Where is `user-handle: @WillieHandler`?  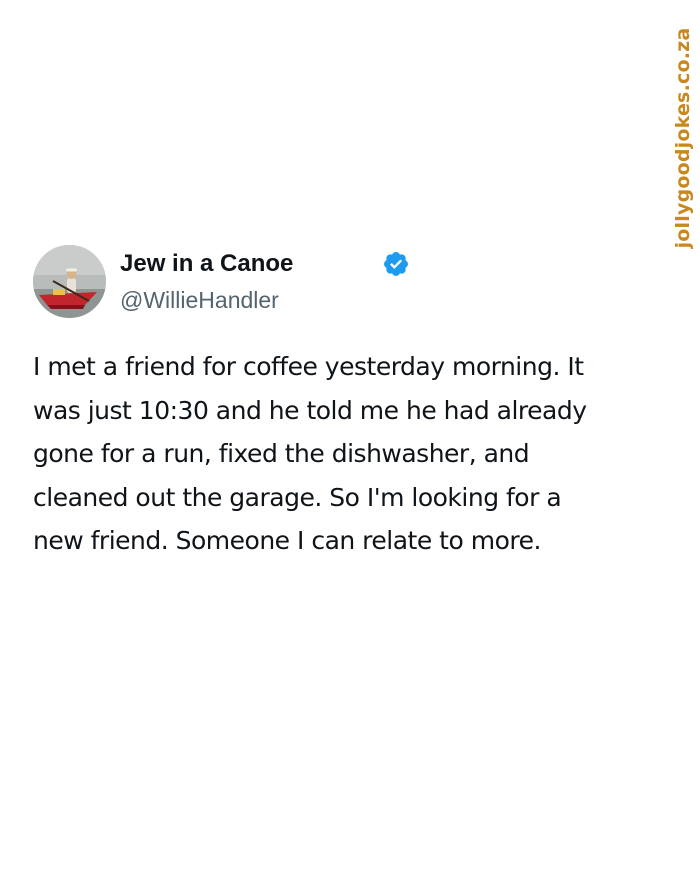 user-handle: @WillieHandler is located at coordinates (199, 300).